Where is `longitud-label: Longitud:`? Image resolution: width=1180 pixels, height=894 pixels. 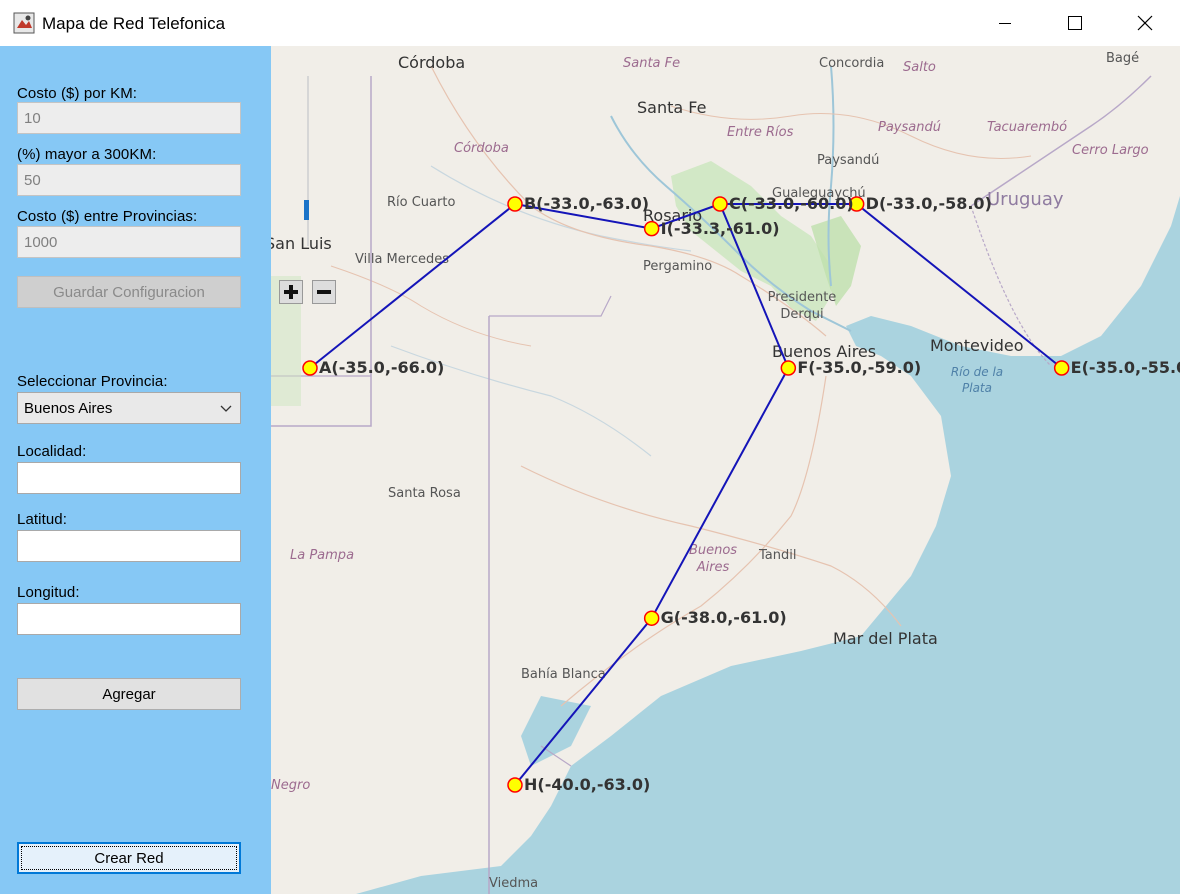
longitud-label: Longitud: is located at coordinates (48, 592).